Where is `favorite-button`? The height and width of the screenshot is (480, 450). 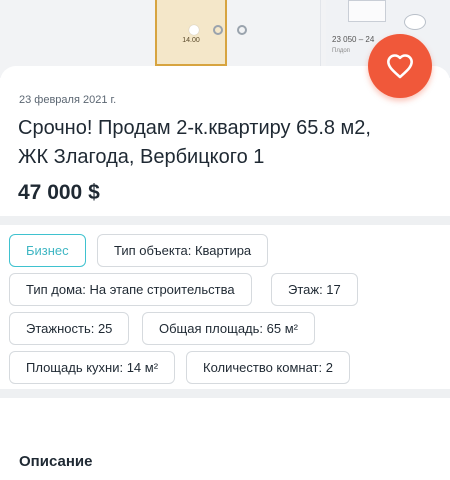
favorite-button is located at coordinates (400, 66).